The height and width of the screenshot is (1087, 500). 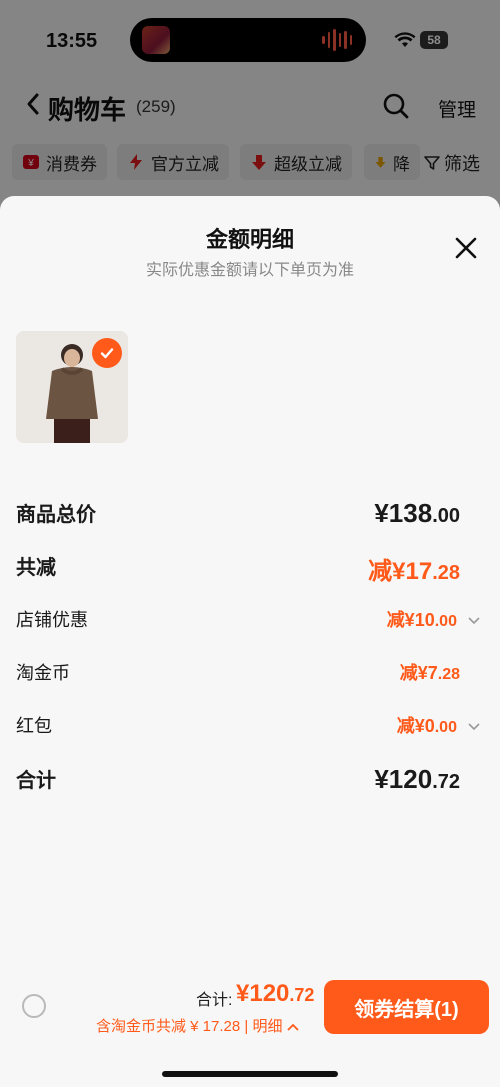 What do you see at coordinates (429, 673) in the screenshot?
I see `coins-discount-value: 减¥7.28` at bounding box center [429, 673].